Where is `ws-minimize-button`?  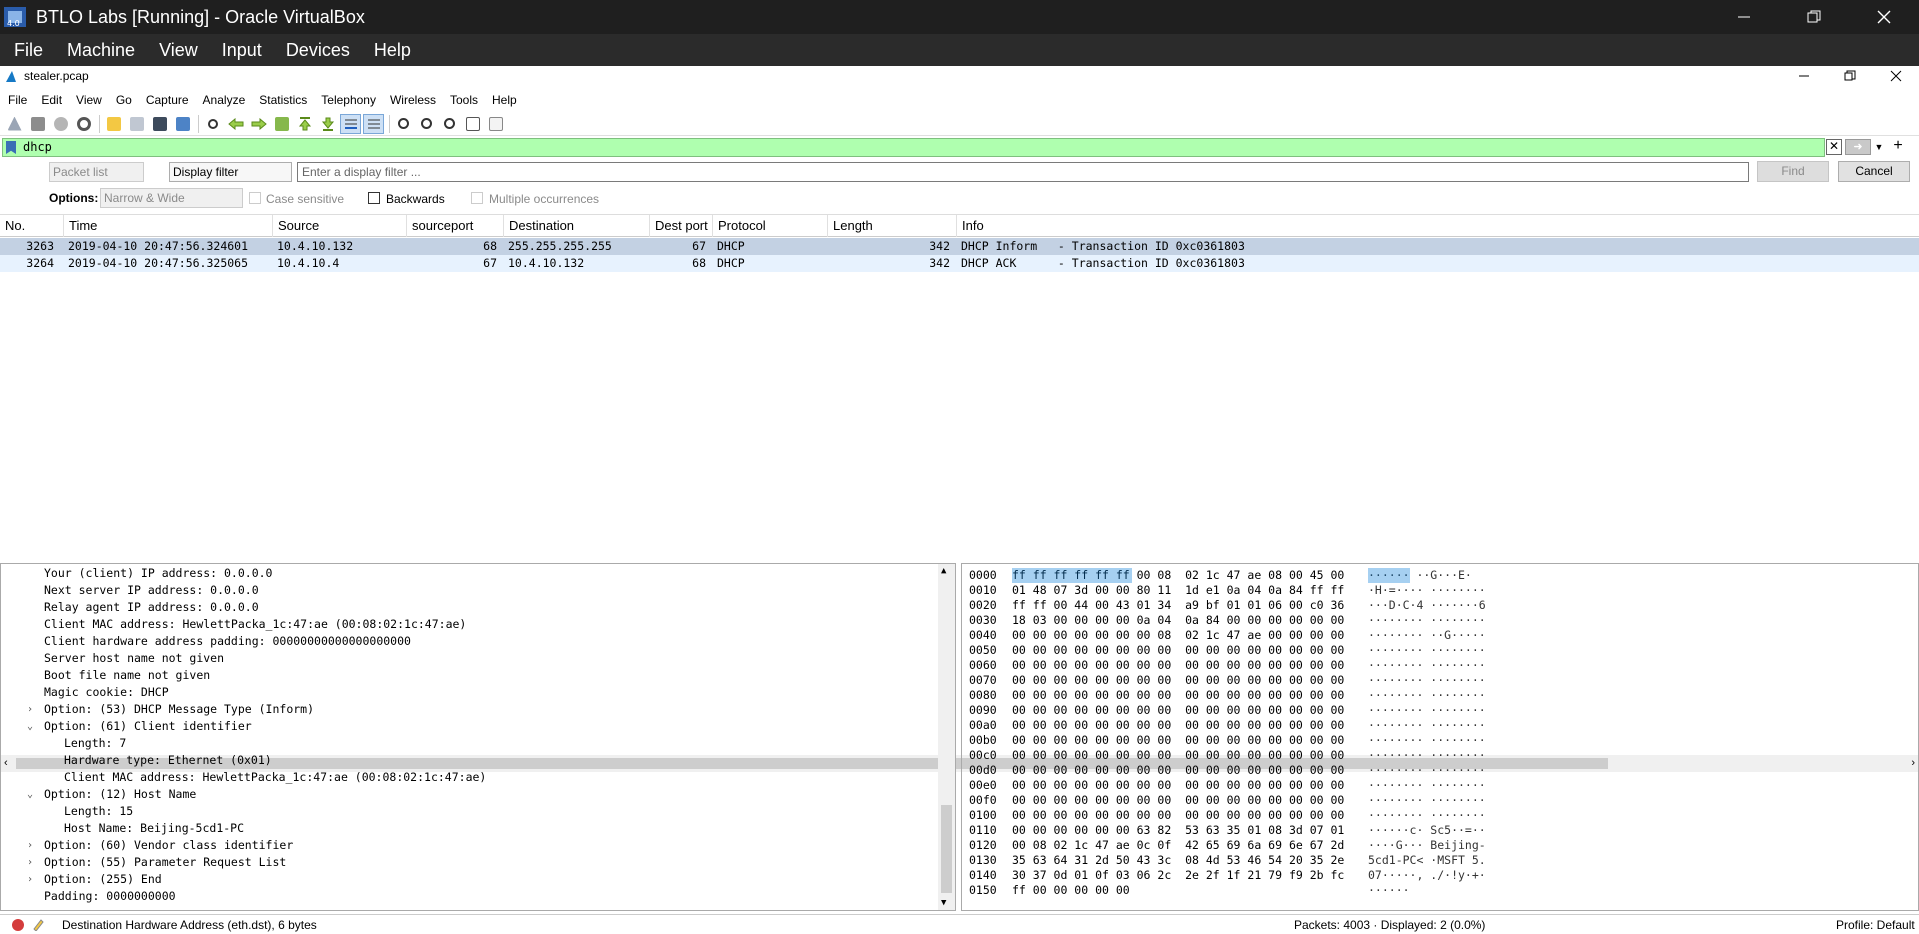 ws-minimize-button is located at coordinates (1804, 76).